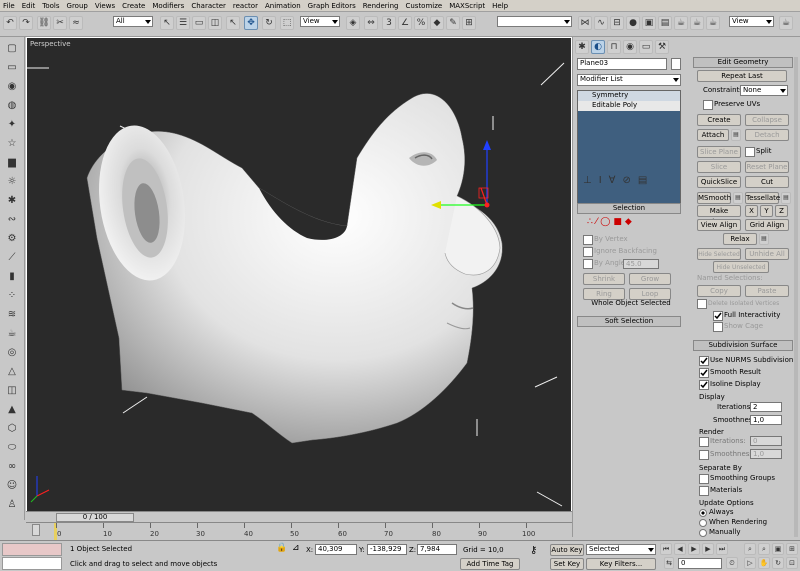 The width and height of the screenshot is (800, 571). What do you see at coordinates (767, 120) in the screenshot?
I see `collapse-button: Collapse` at bounding box center [767, 120].